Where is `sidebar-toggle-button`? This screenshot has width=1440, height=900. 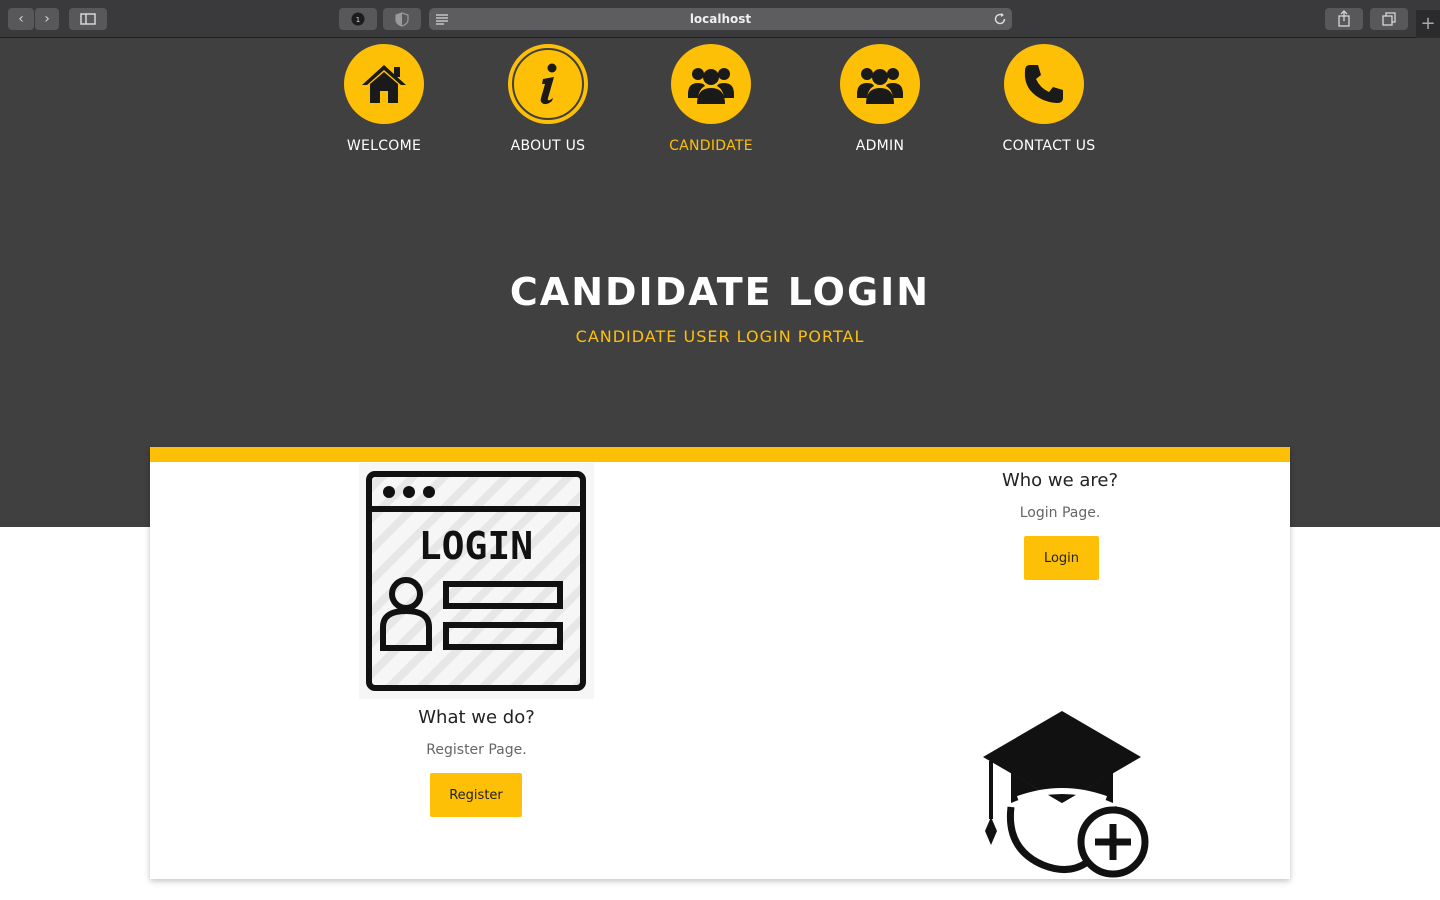 sidebar-toggle-button is located at coordinates (88, 19).